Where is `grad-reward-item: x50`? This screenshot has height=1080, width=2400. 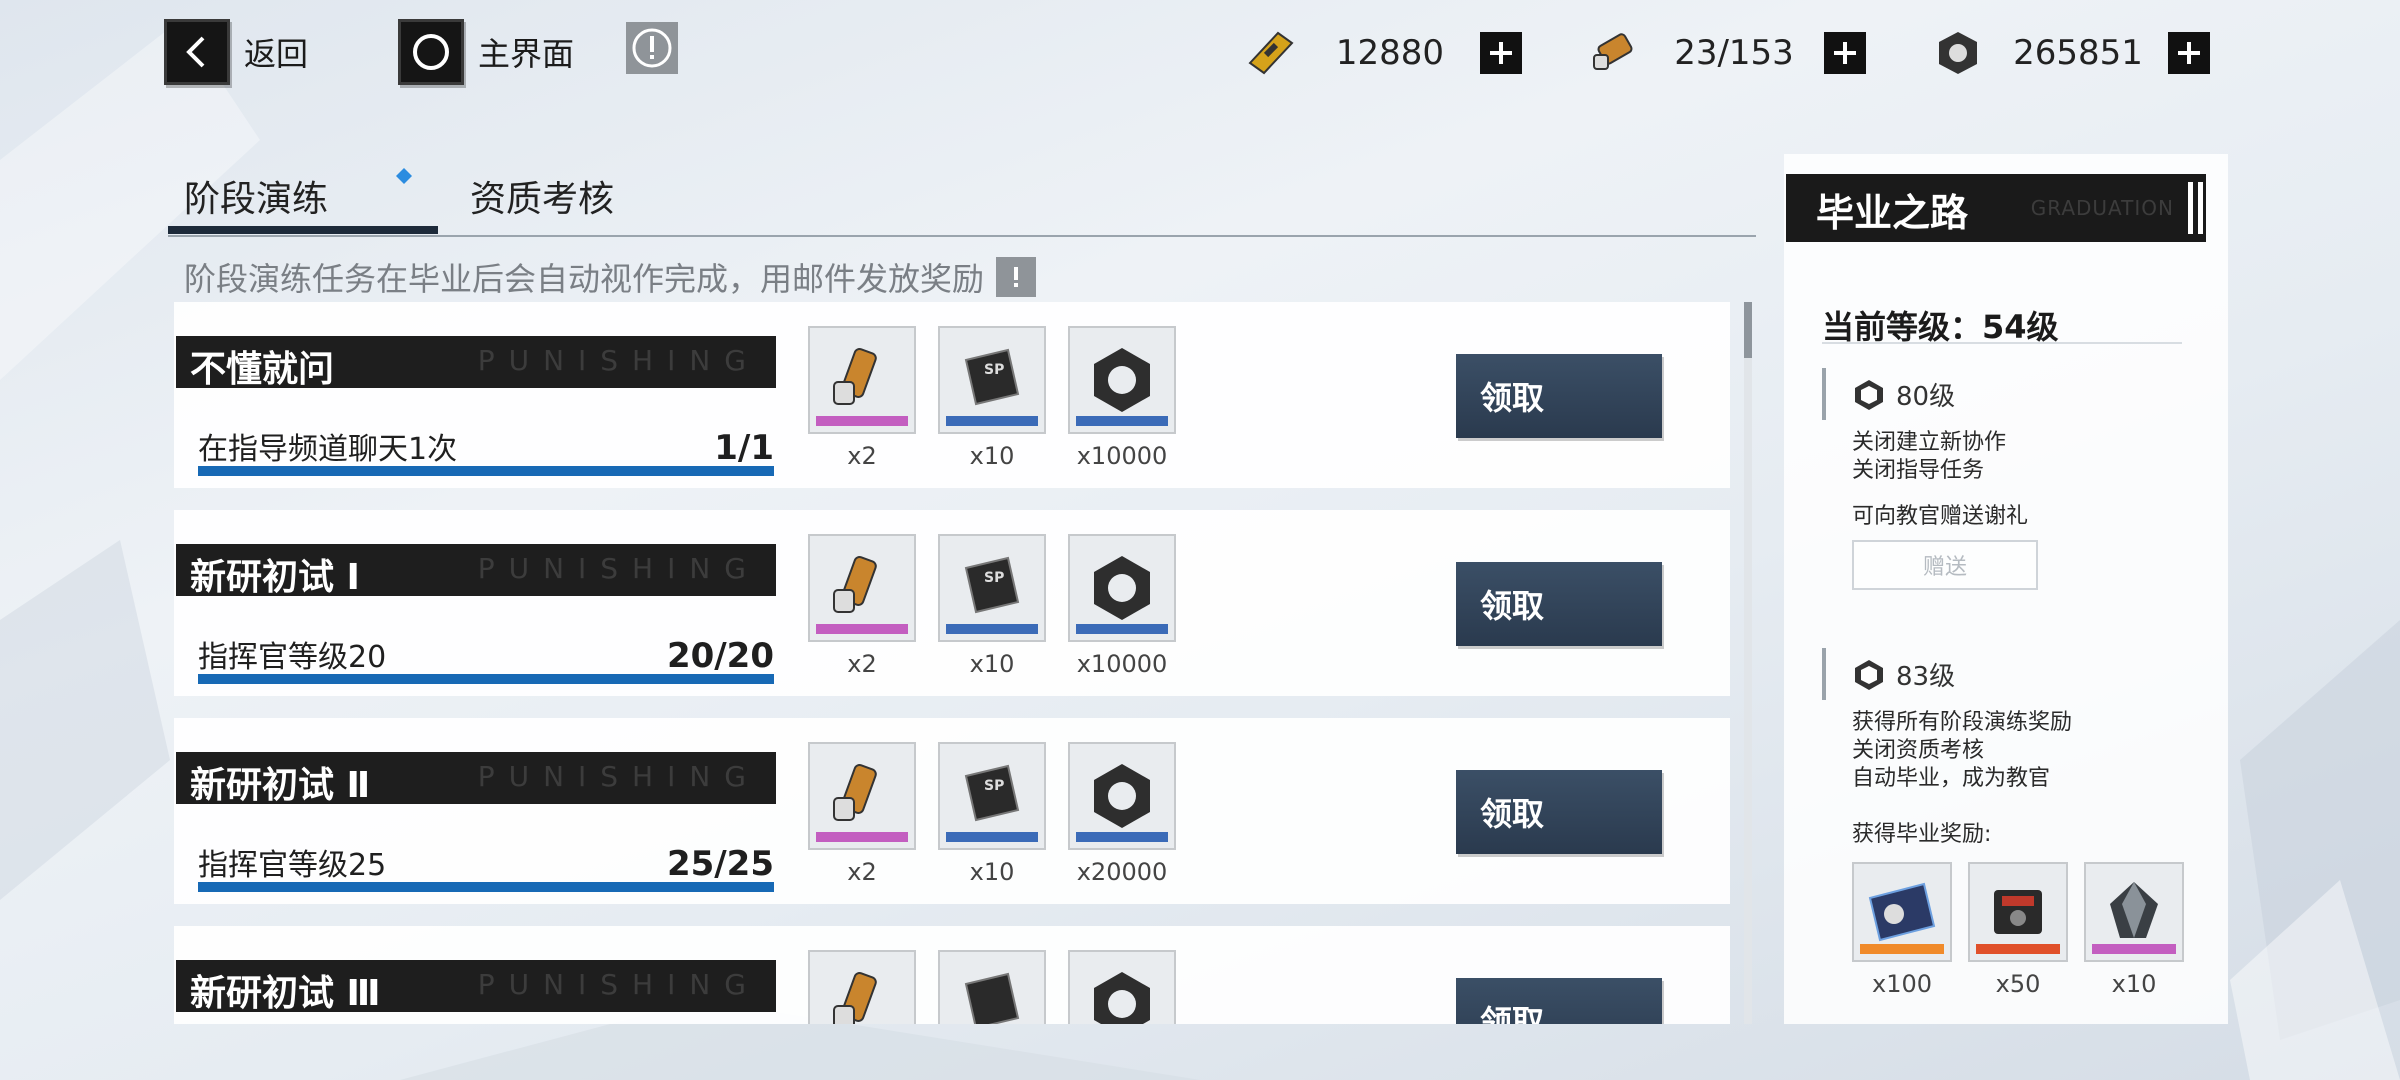 grad-reward-item: x50 is located at coordinates (2018, 930).